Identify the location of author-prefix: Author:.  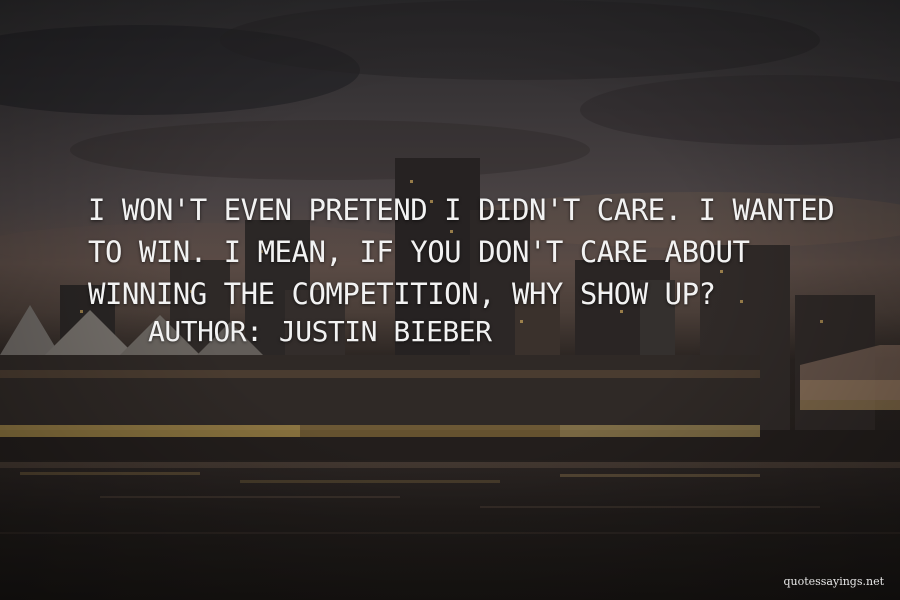
(213, 331).